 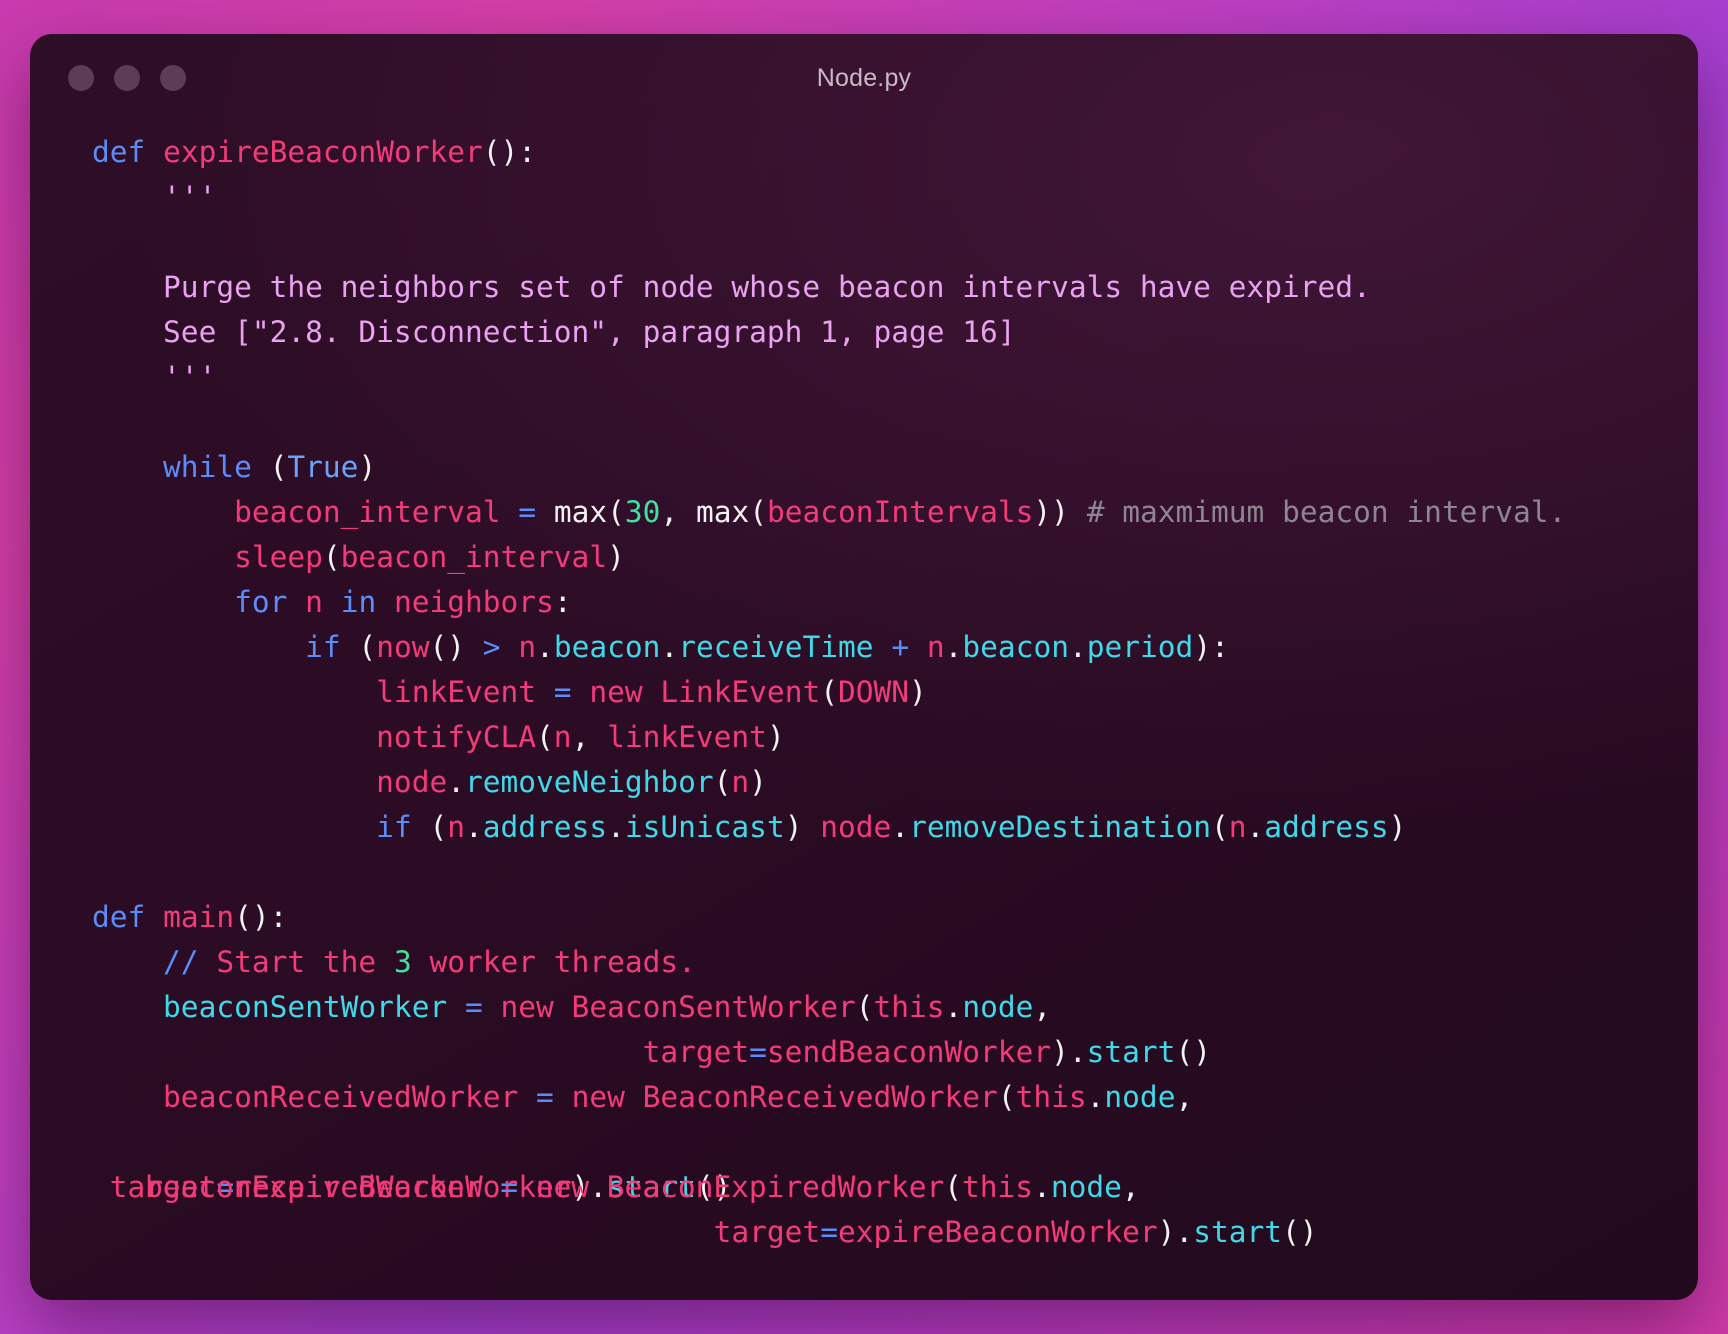 I want to click on code-line-16-token-1: if, so click(x=394, y=827).